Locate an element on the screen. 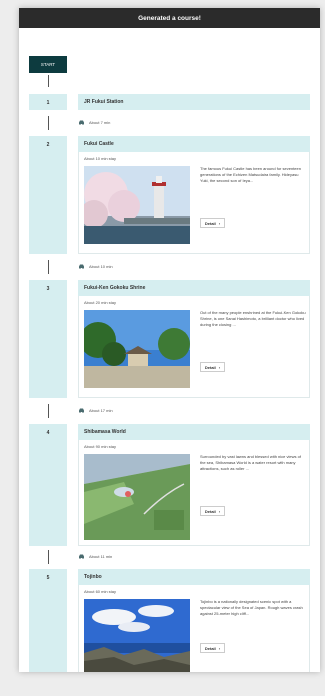 This screenshot has width=325, height=696. page-header: Generated a course! is located at coordinates (169, 18).